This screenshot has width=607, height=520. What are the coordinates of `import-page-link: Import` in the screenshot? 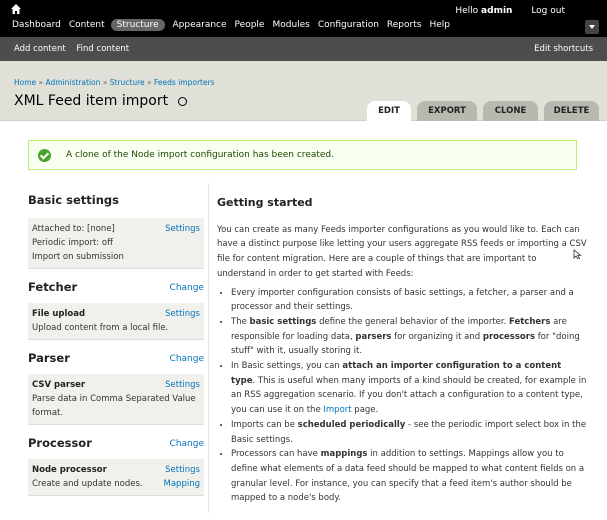 It's located at (337, 410).